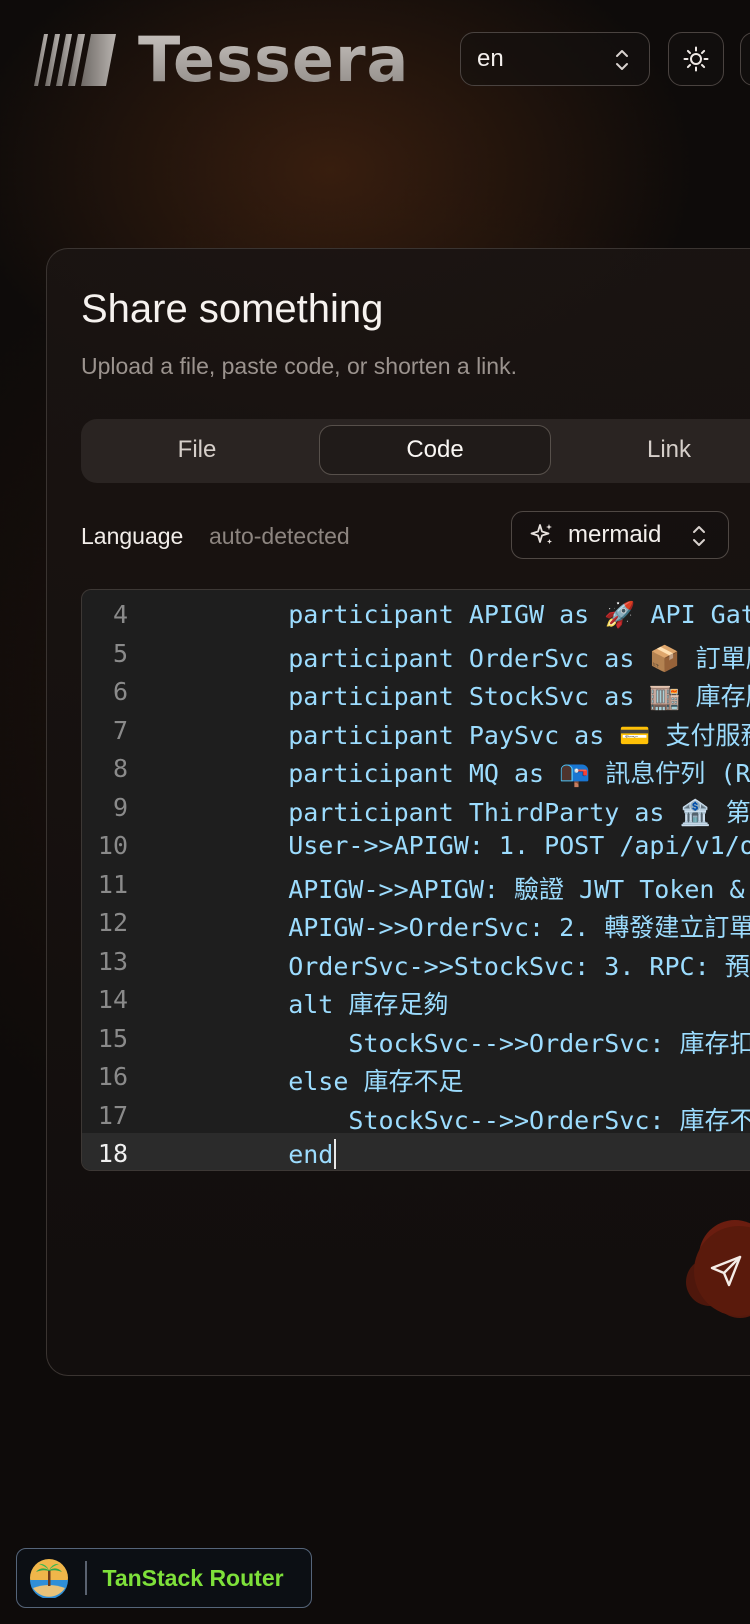 The width and height of the screenshot is (750, 1624). What do you see at coordinates (486, 889) in the screenshot?
I see `code-text: APIGW->>APIGW: 驗證 JWT Token &` at bounding box center [486, 889].